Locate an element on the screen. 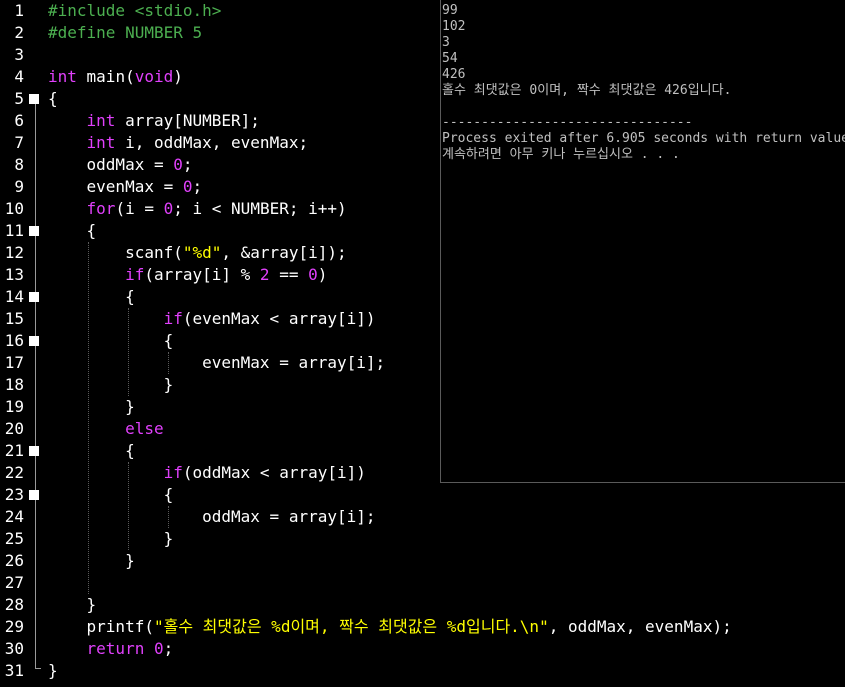  code-token: #define NUMBER 5 is located at coordinates (125, 32).